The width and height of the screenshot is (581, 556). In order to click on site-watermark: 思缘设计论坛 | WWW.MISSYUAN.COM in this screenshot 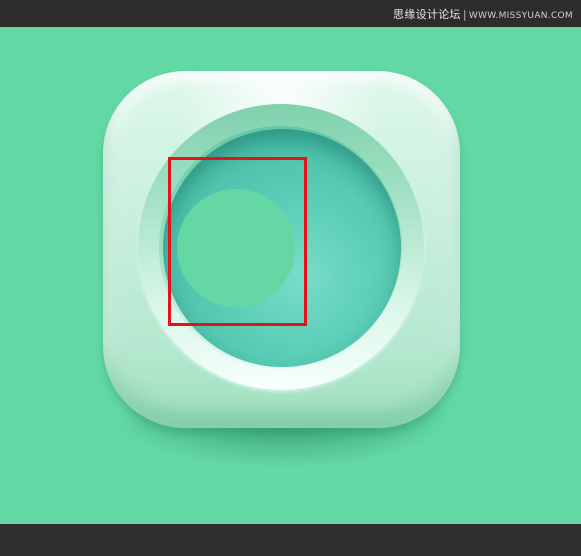, I will do `click(483, 14)`.